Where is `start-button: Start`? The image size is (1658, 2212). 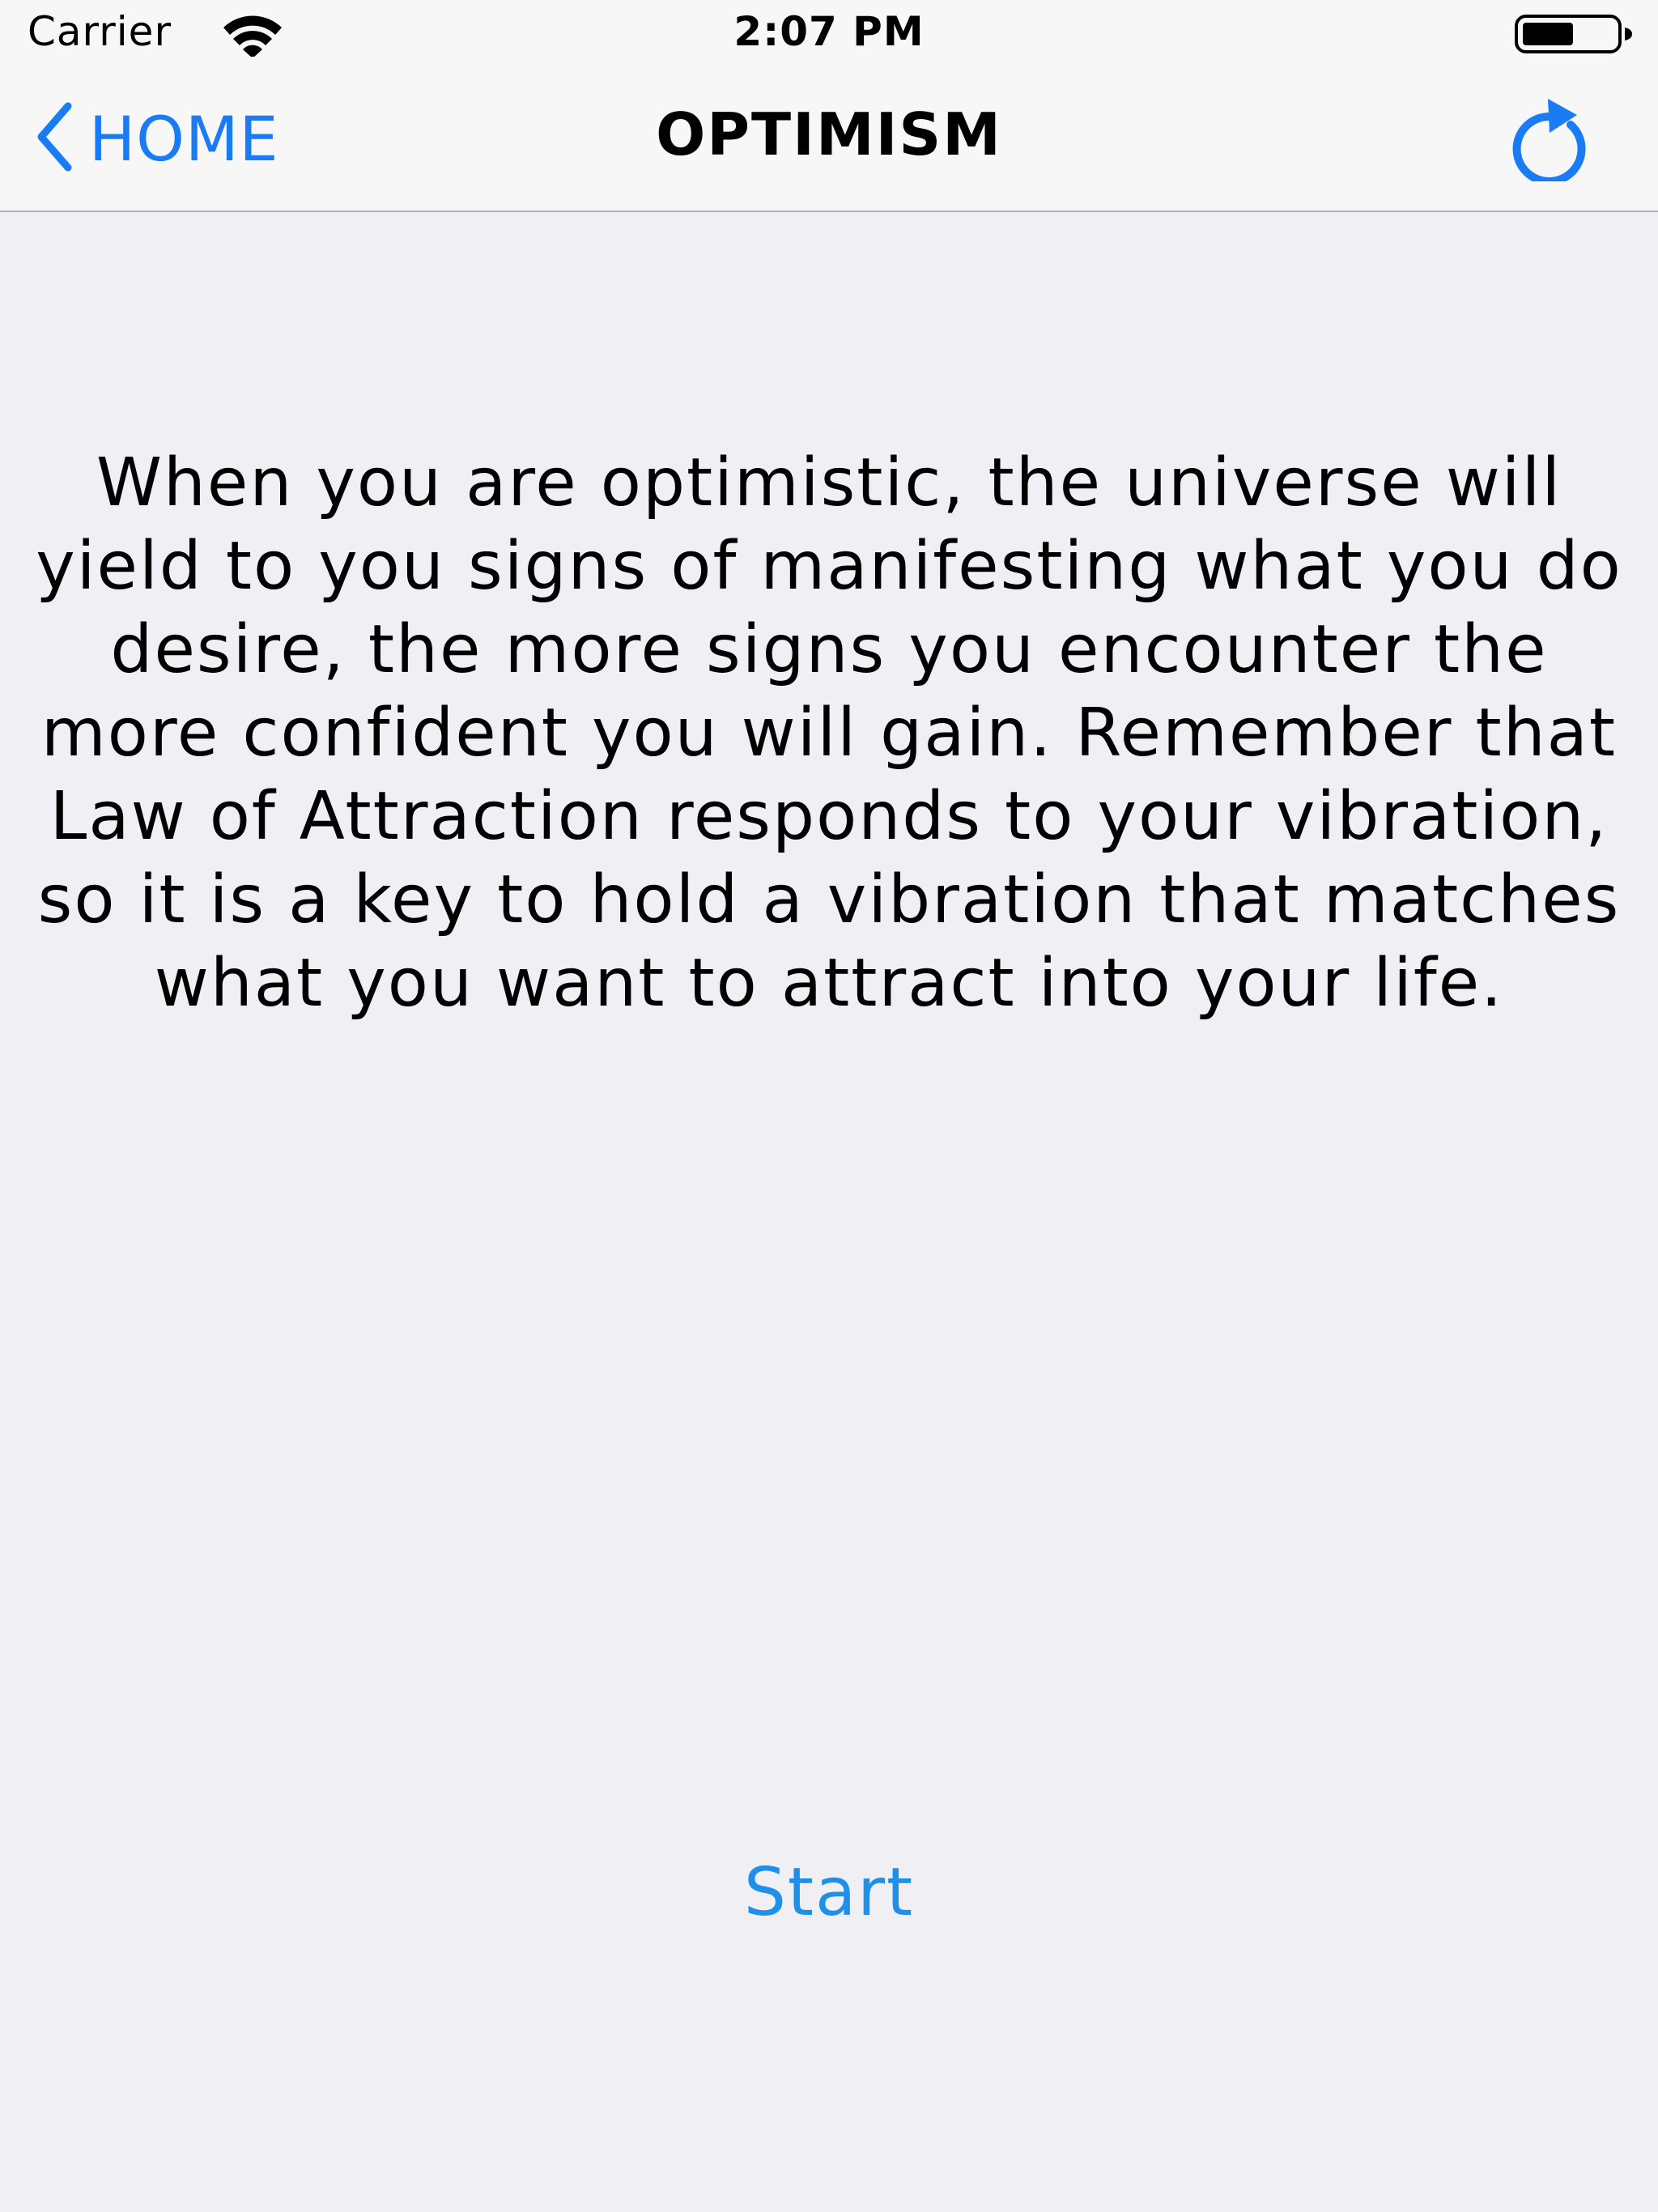
start-button: Start is located at coordinates (829, 1893).